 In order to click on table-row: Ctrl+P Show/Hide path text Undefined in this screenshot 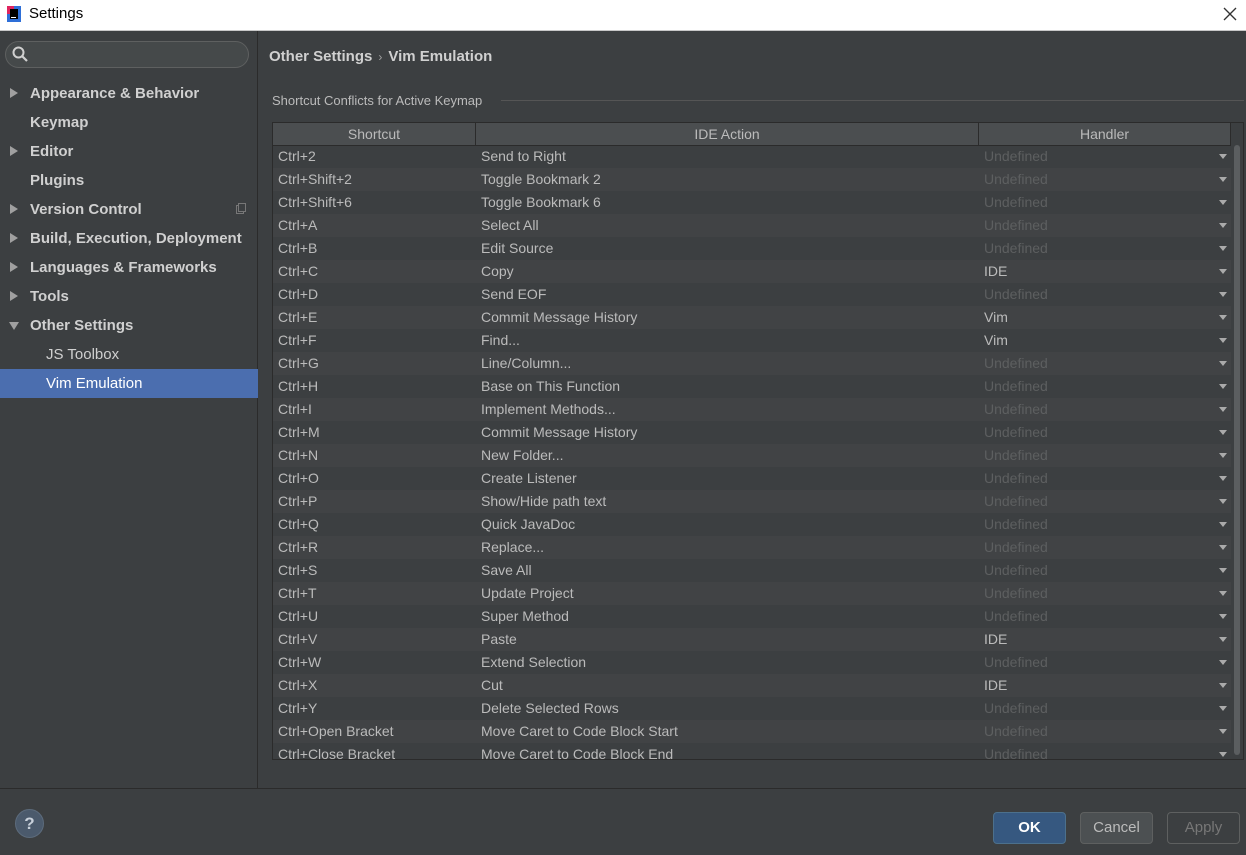, I will do `click(752, 501)`.